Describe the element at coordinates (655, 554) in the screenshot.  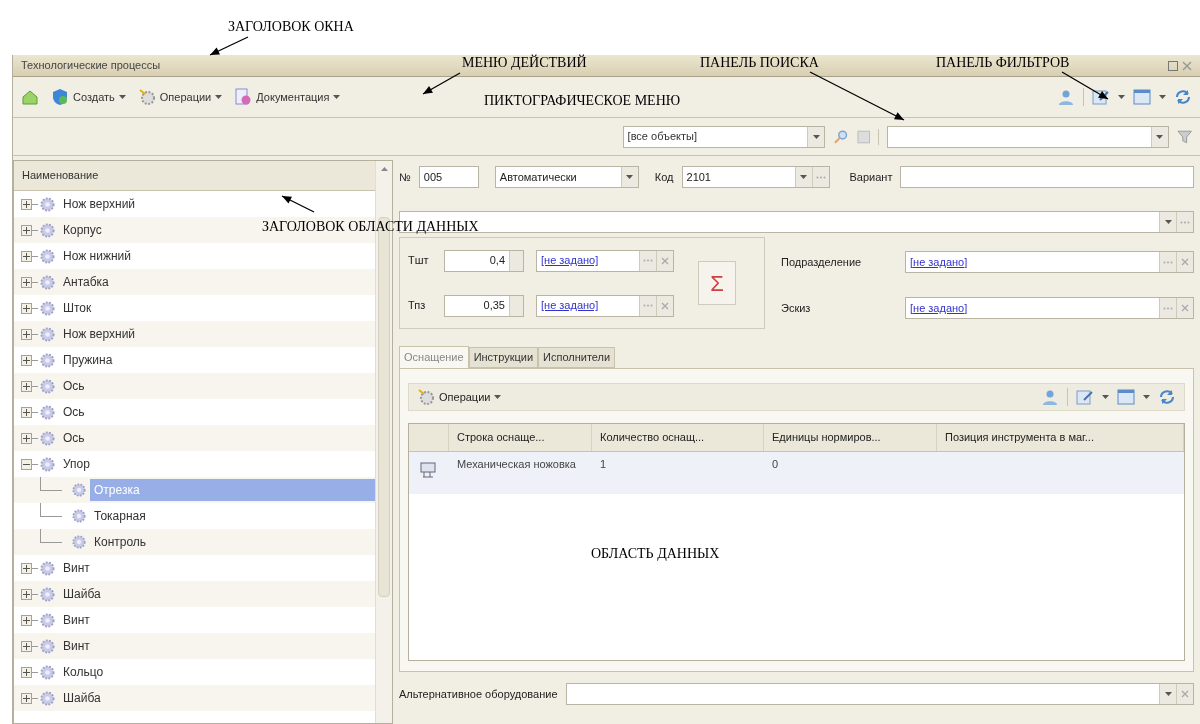
I see `annotation-label: ОБЛАСТЬ ДАННЫХ` at that location.